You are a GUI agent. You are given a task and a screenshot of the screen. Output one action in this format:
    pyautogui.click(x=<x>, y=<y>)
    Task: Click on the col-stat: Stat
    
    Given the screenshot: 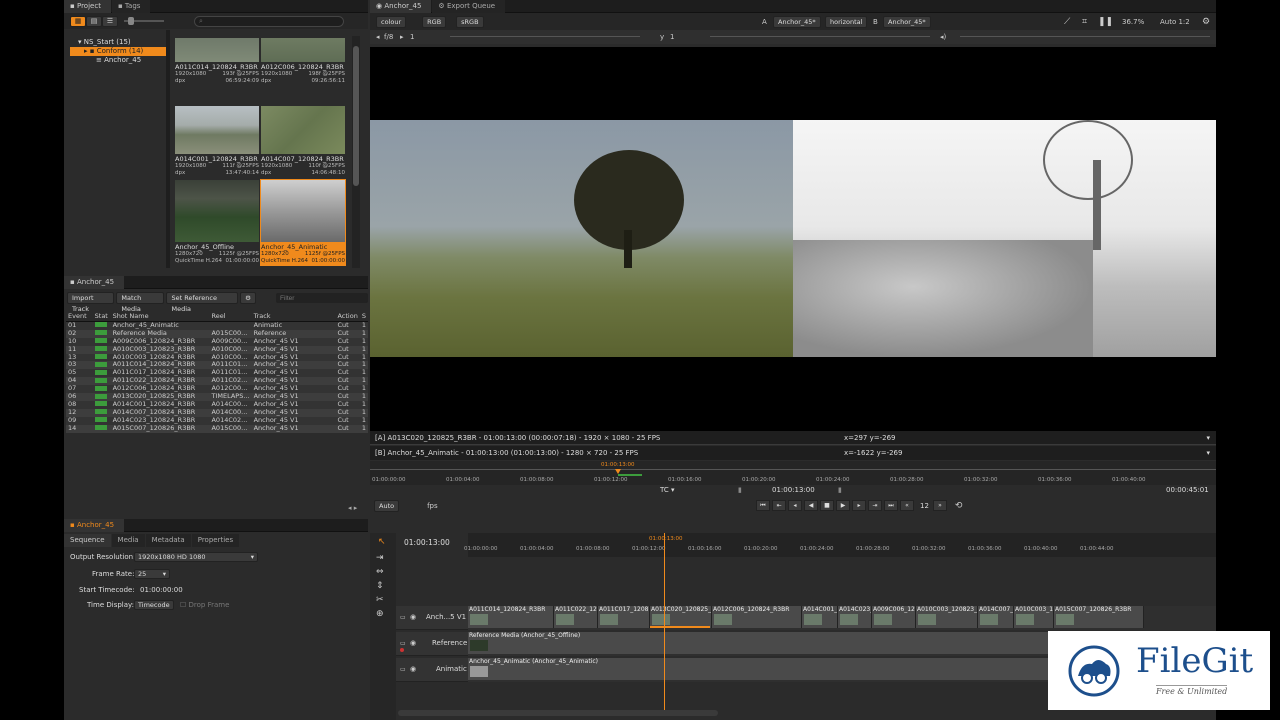 What is the action you would take?
    pyautogui.click(x=101, y=317)
    